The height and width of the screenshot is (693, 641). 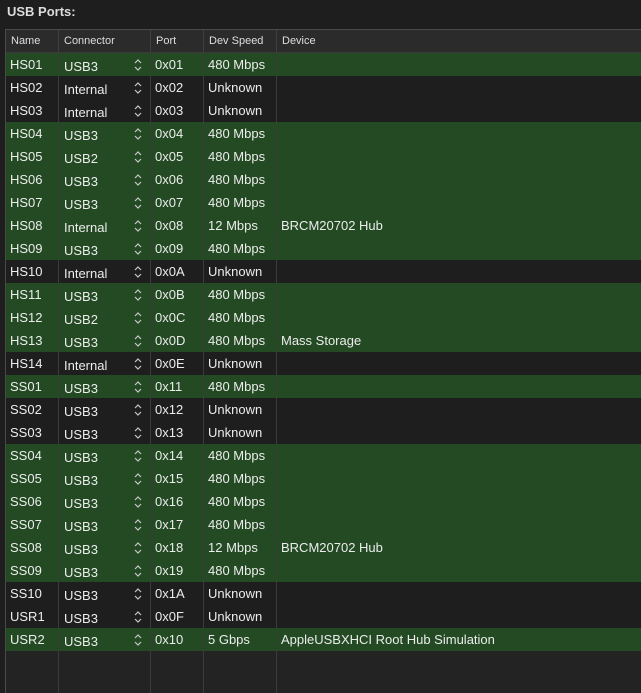 I want to click on table-row: SS05 USB3 0x15 480 Mbps, so click(x=323, y=478).